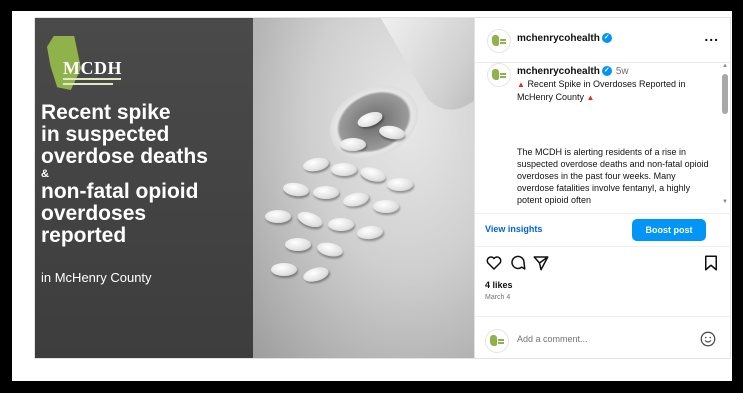 This screenshot has width=743, height=393. I want to click on caption-scrollbar: ▲ ▼, so click(725, 136).